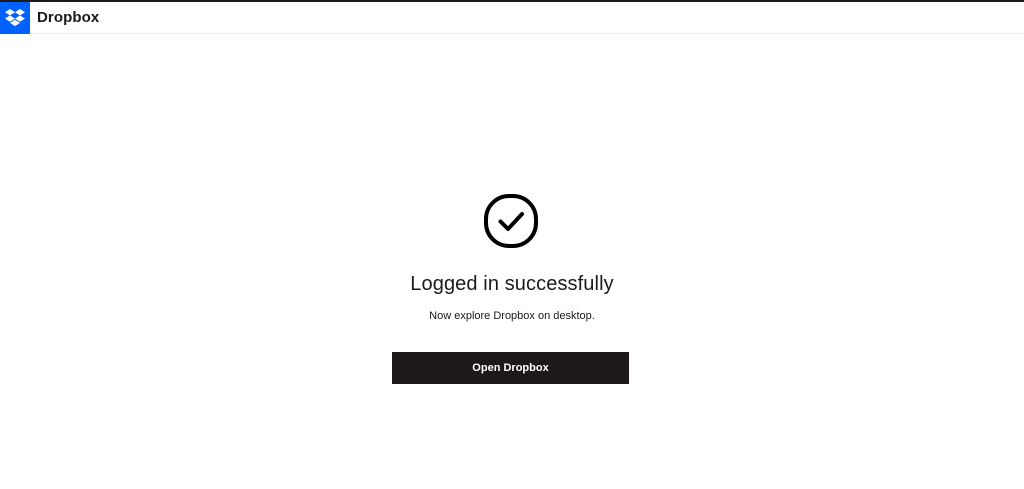 This screenshot has width=1024, height=489. I want to click on brand-name: Dropbox, so click(68, 17).